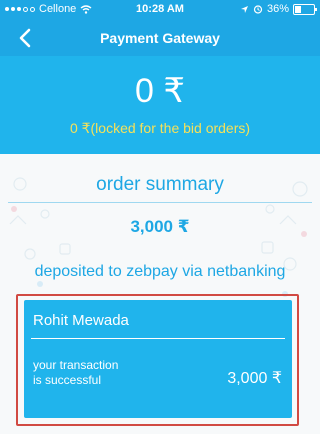  I want to click on order-amount: 3,000 ₹, so click(160, 226).